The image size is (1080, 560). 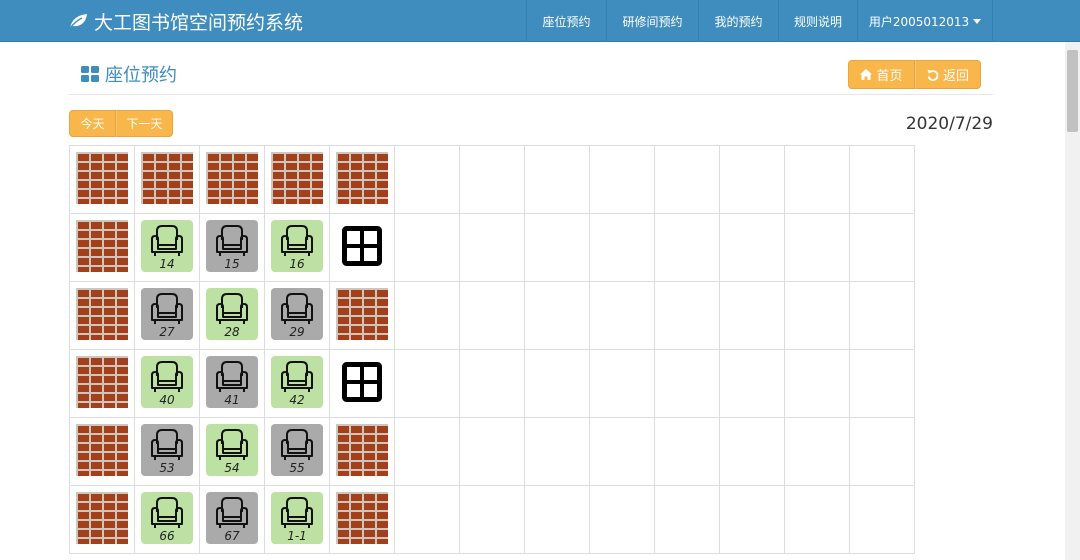 I want to click on seat-available: 1-1, so click(x=297, y=518).